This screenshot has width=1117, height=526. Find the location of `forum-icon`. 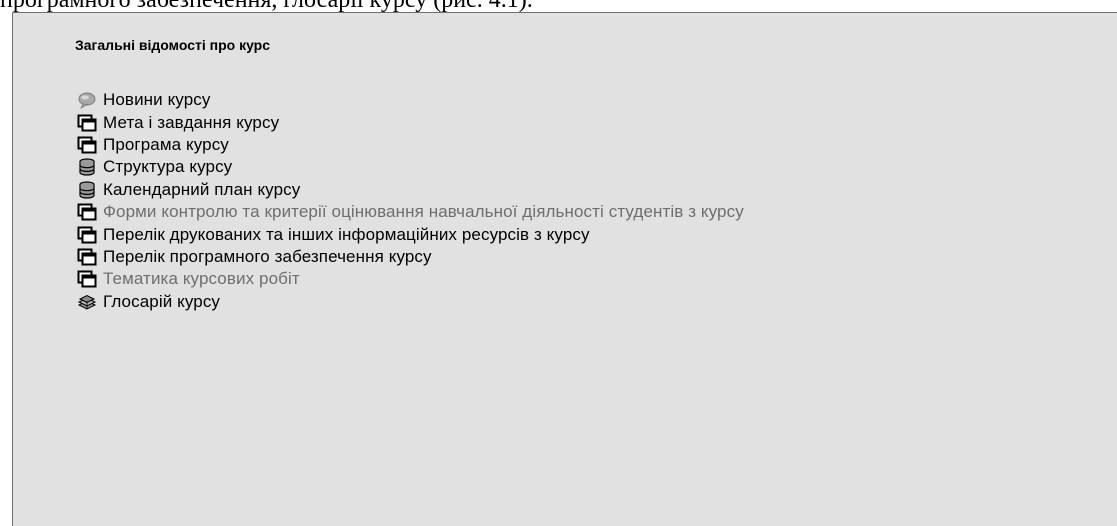

forum-icon is located at coordinates (87, 101).